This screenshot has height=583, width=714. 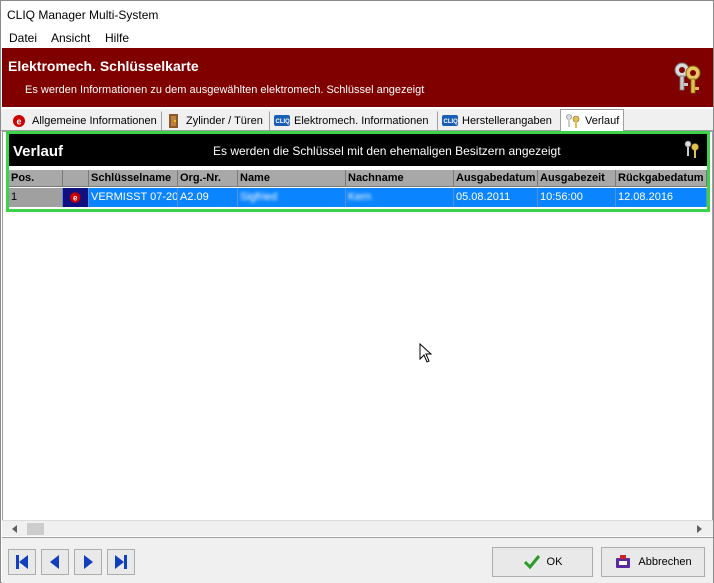 I want to click on table-row-ausgabedatum: 05.08.2011, so click(x=496, y=197).